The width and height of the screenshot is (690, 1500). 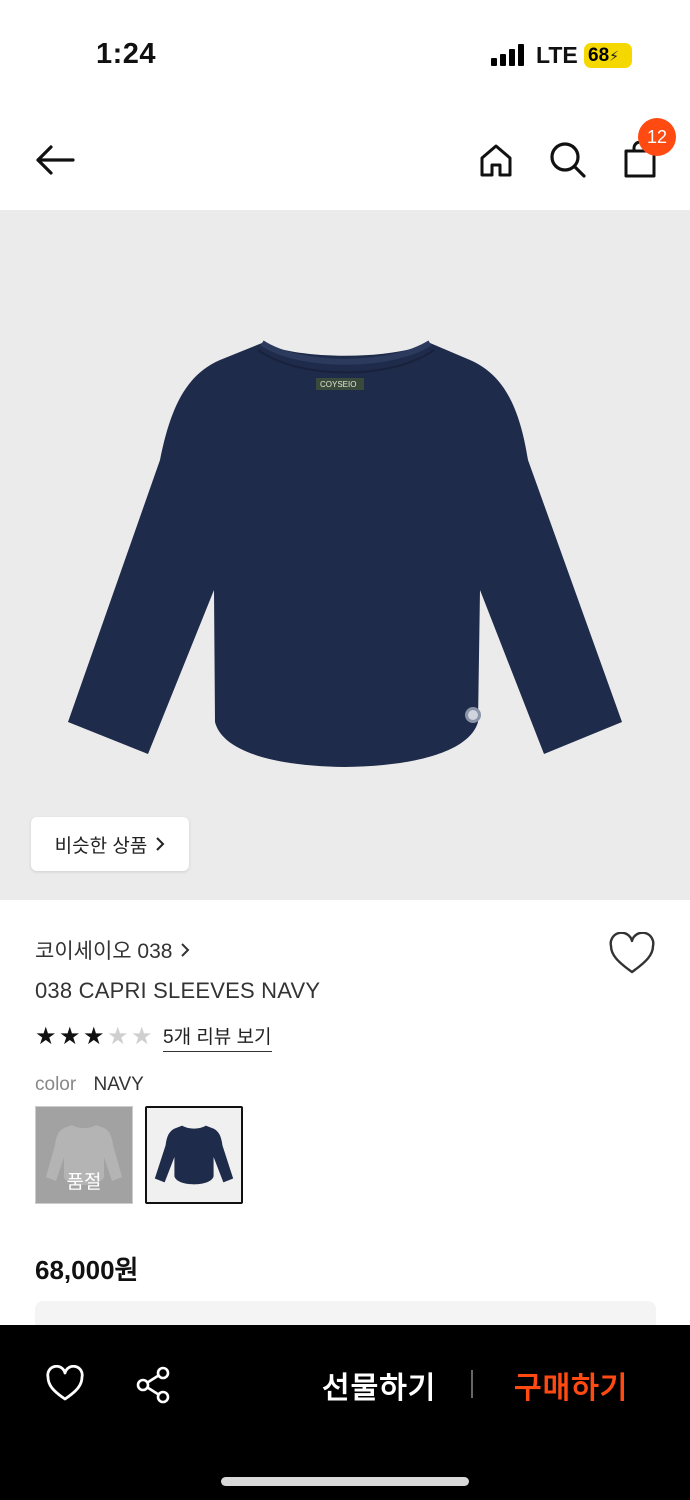 I want to click on buy-button: 구매하기, so click(x=571, y=1385).